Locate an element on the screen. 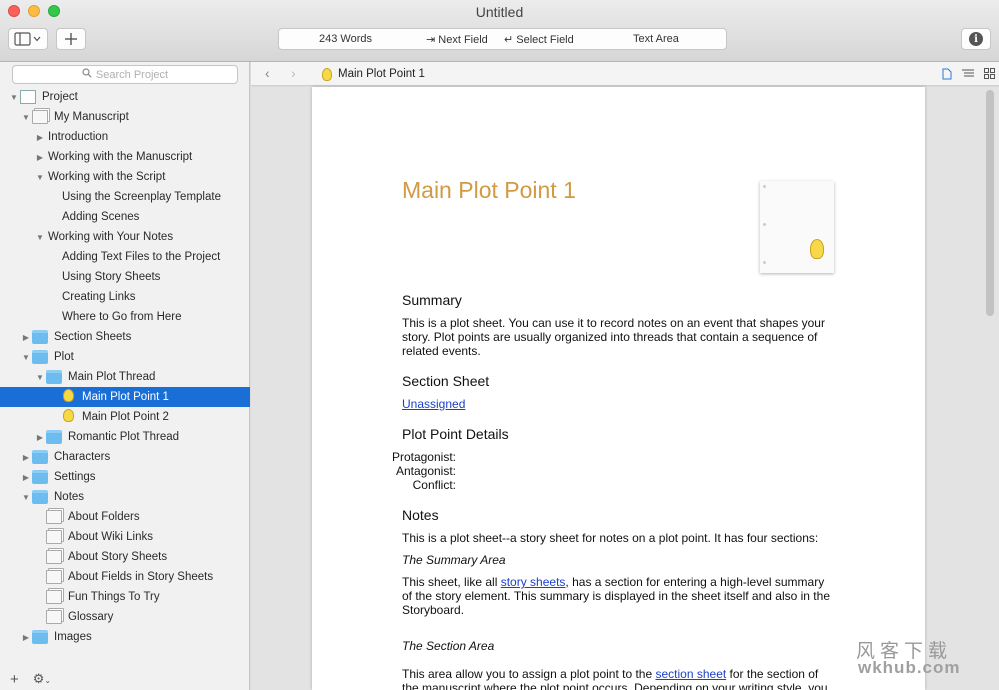 Image resolution: width=999 pixels, height=690 pixels. binder-item: Main Plot Point 1 is located at coordinates (125, 397).